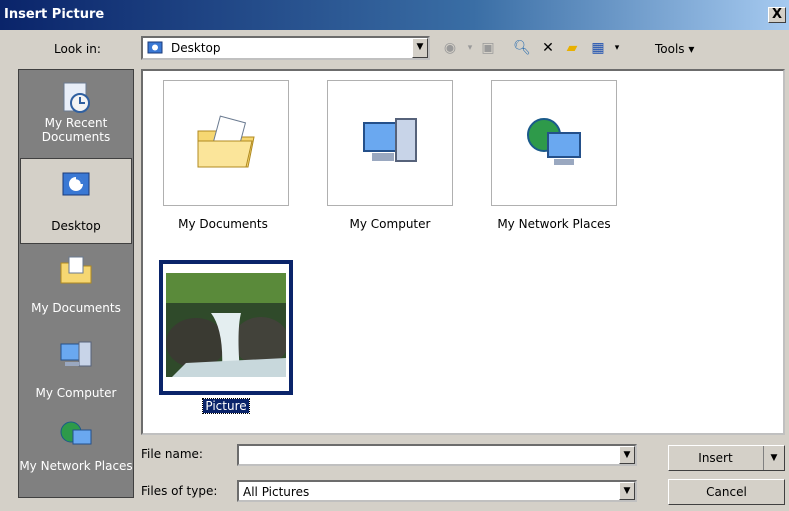 The image size is (789, 511). Describe the element at coordinates (76, 97) in the screenshot. I see `recent-documents-icon` at that location.